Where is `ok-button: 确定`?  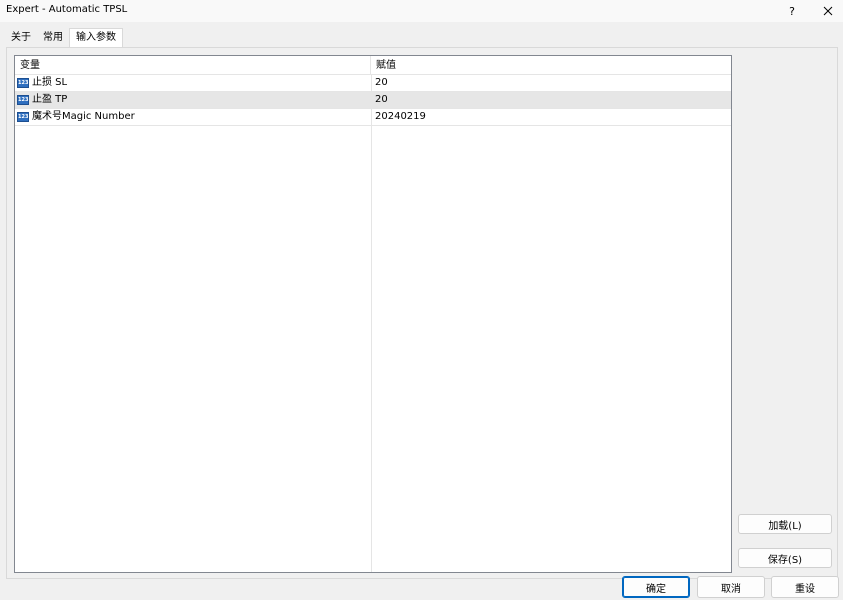
ok-button: 确定 is located at coordinates (656, 587).